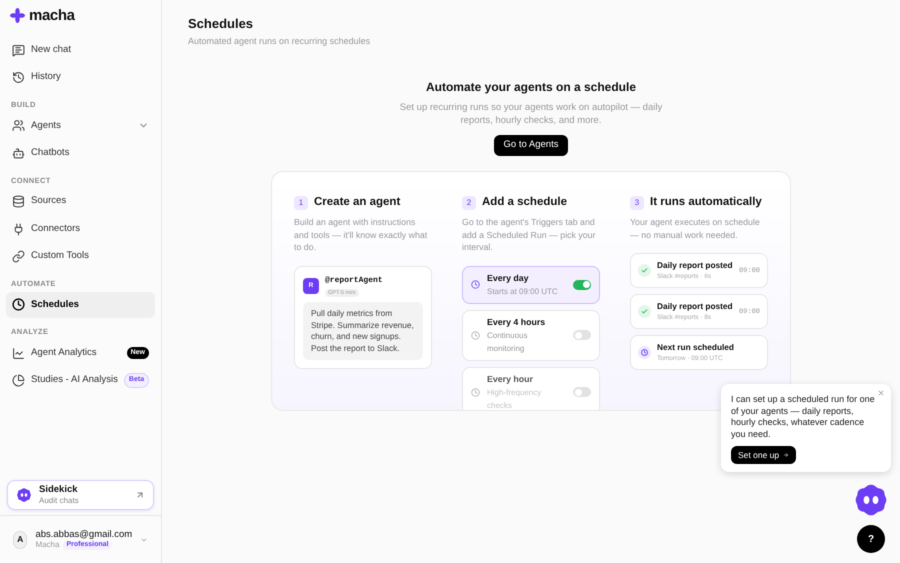  I want to click on hero-title: Automate your agents on a schedule, so click(531, 87).